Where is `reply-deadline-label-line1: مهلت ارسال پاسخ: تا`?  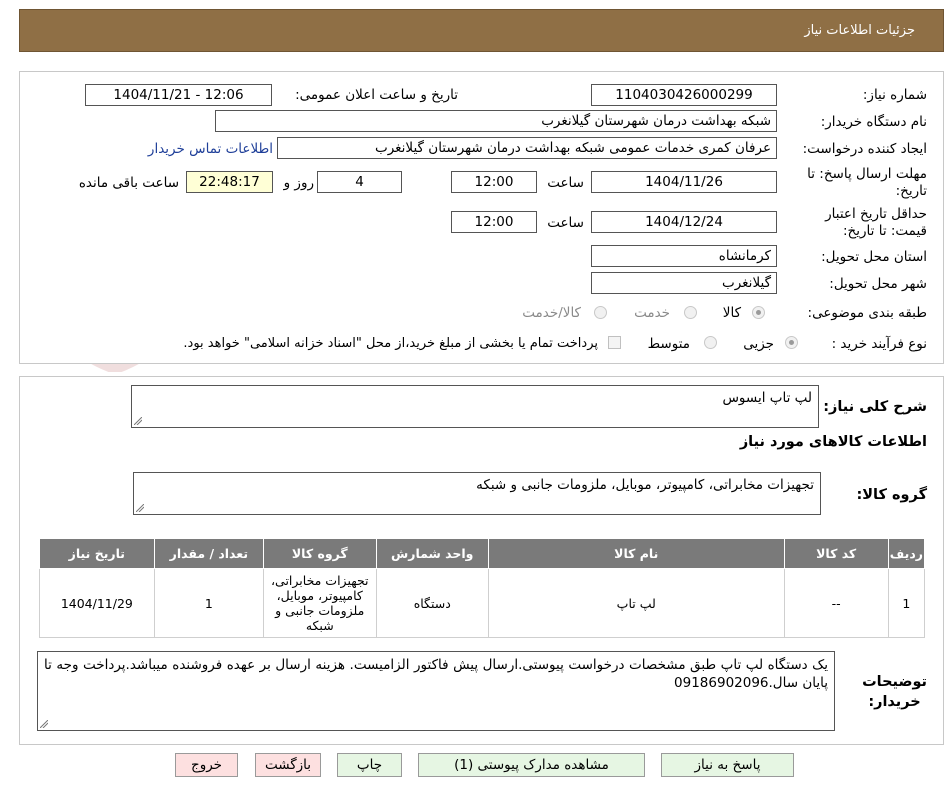
reply-deadline-label-line1: مهلت ارسال پاسخ: تا is located at coordinates (867, 174).